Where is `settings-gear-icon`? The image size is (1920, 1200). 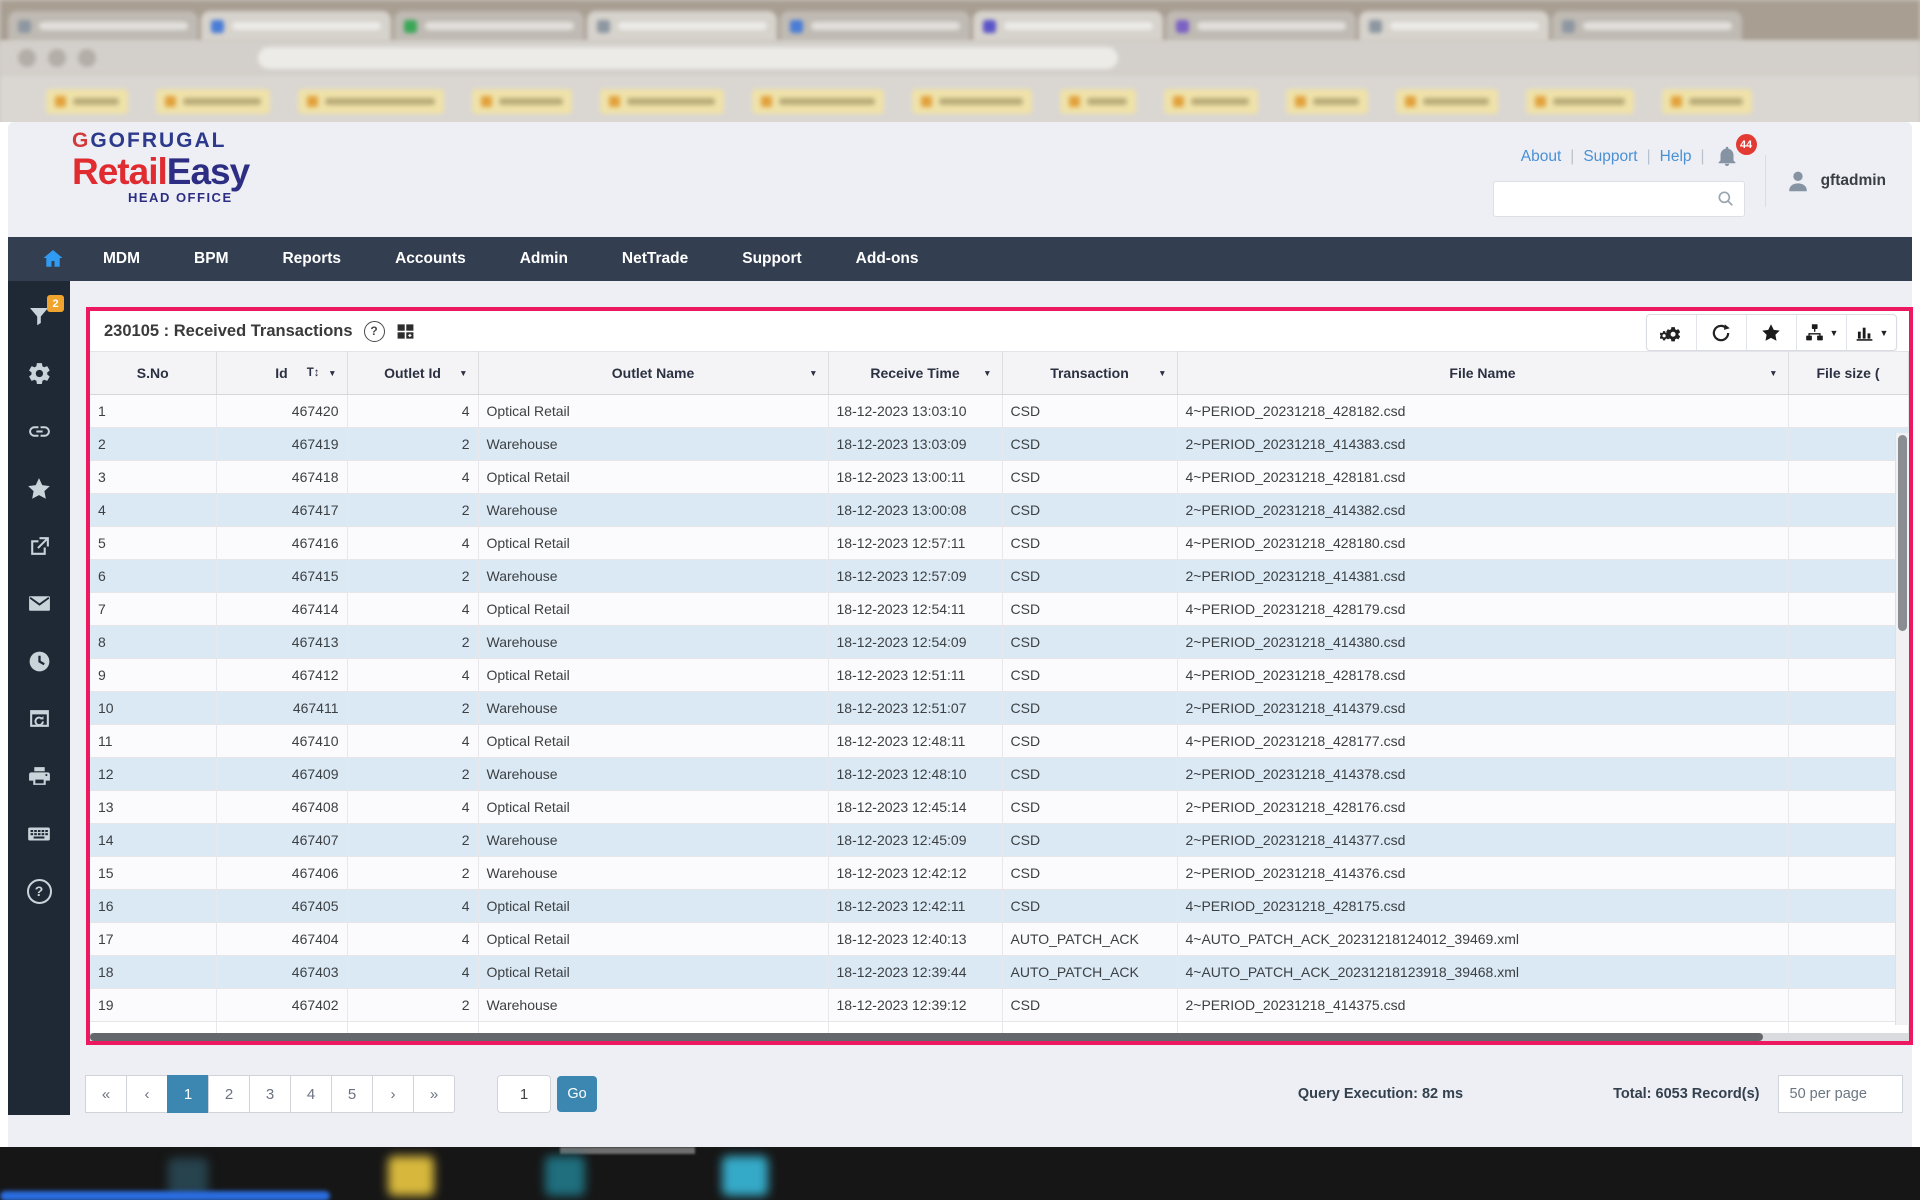
settings-gear-icon is located at coordinates (39, 374).